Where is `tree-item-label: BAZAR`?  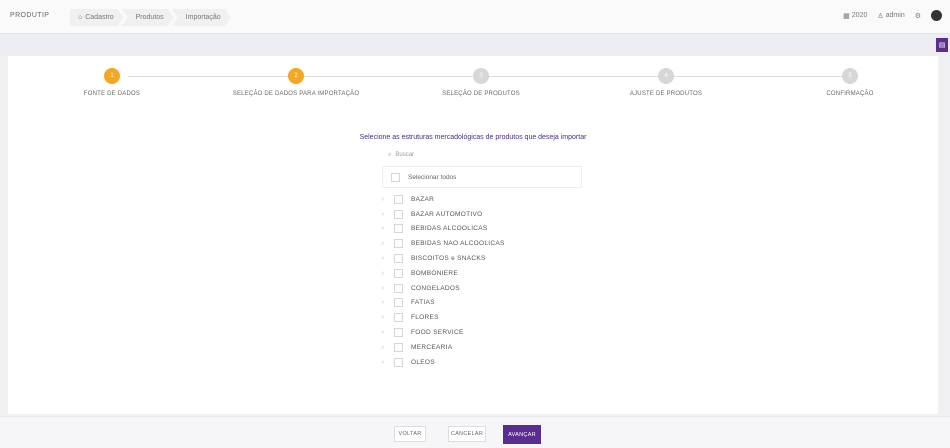 tree-item-label: BAZAR is located at coordinates (423, 199).